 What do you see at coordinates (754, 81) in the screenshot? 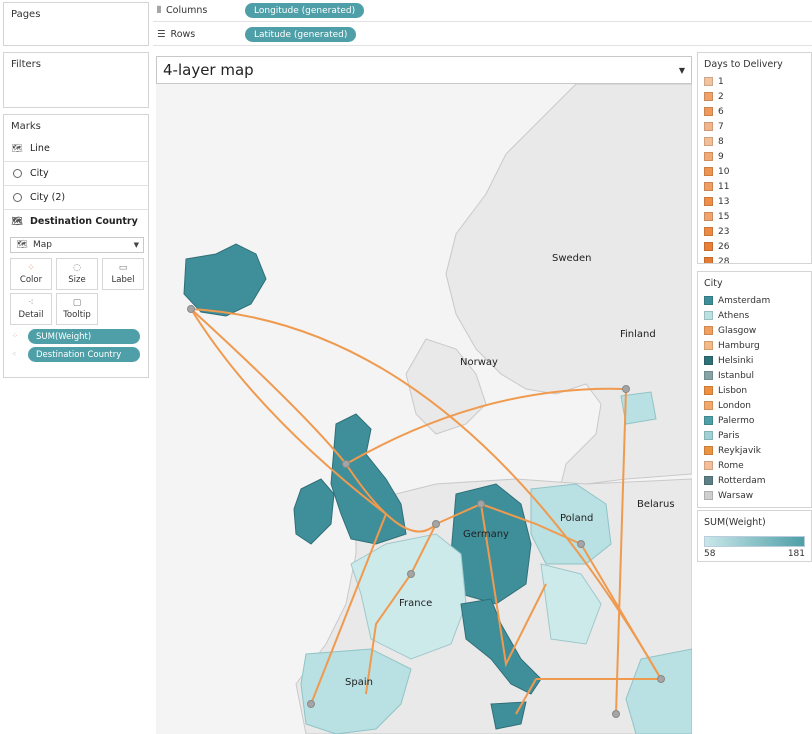
I see `days-legend-item: 1` at bounding box center [754, 81].